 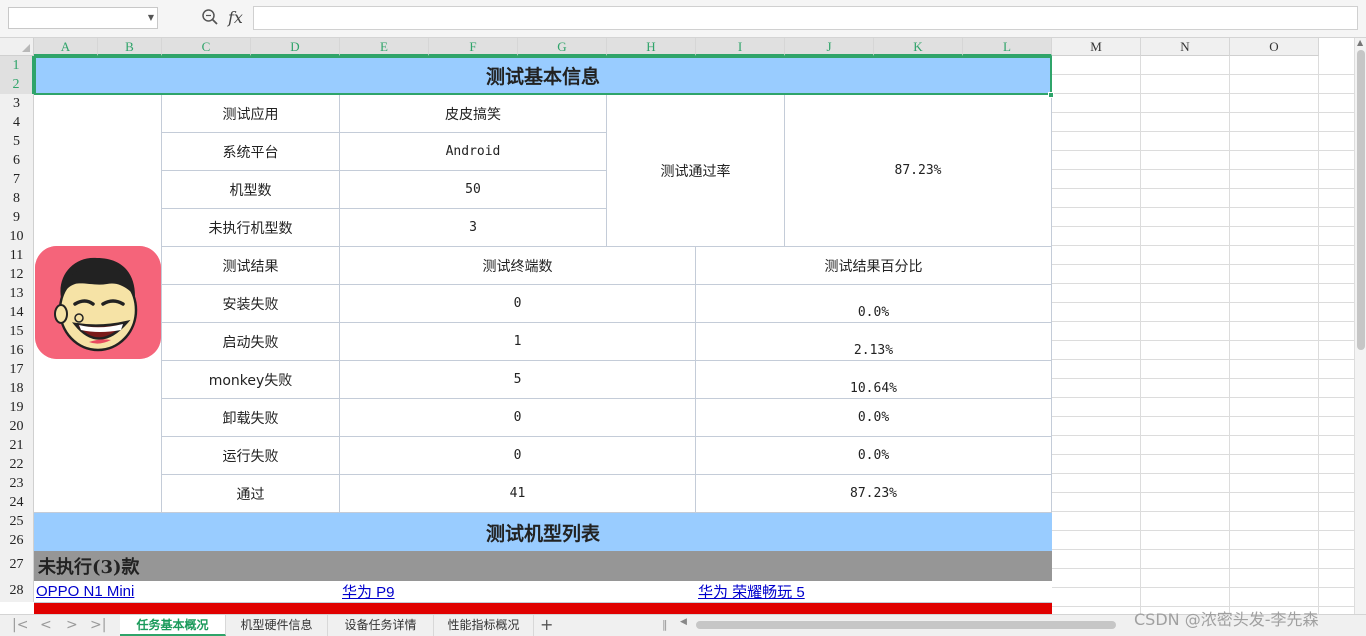 What do you see at coordinates (473, 228) in the screenshot?
I see `info-value-not-executed: 3` at bounding box center [473, 228].